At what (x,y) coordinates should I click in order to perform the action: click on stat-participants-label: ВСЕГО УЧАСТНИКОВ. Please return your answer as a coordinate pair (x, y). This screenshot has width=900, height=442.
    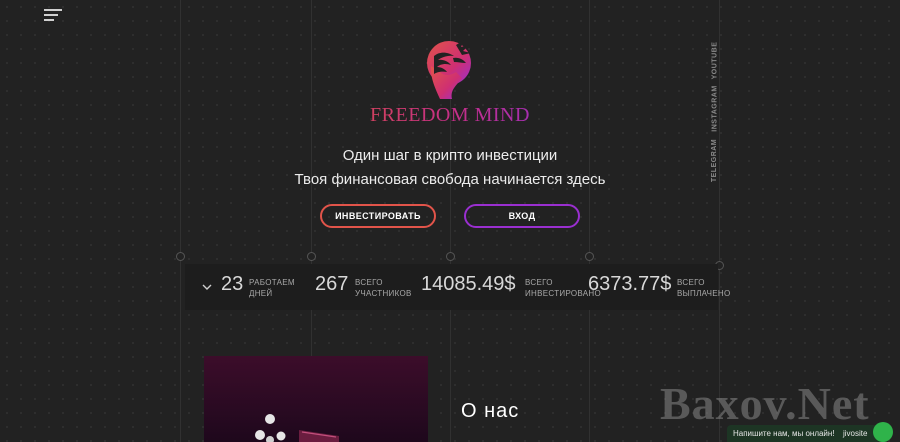
    Looking at the image, I should click on (383, 288).